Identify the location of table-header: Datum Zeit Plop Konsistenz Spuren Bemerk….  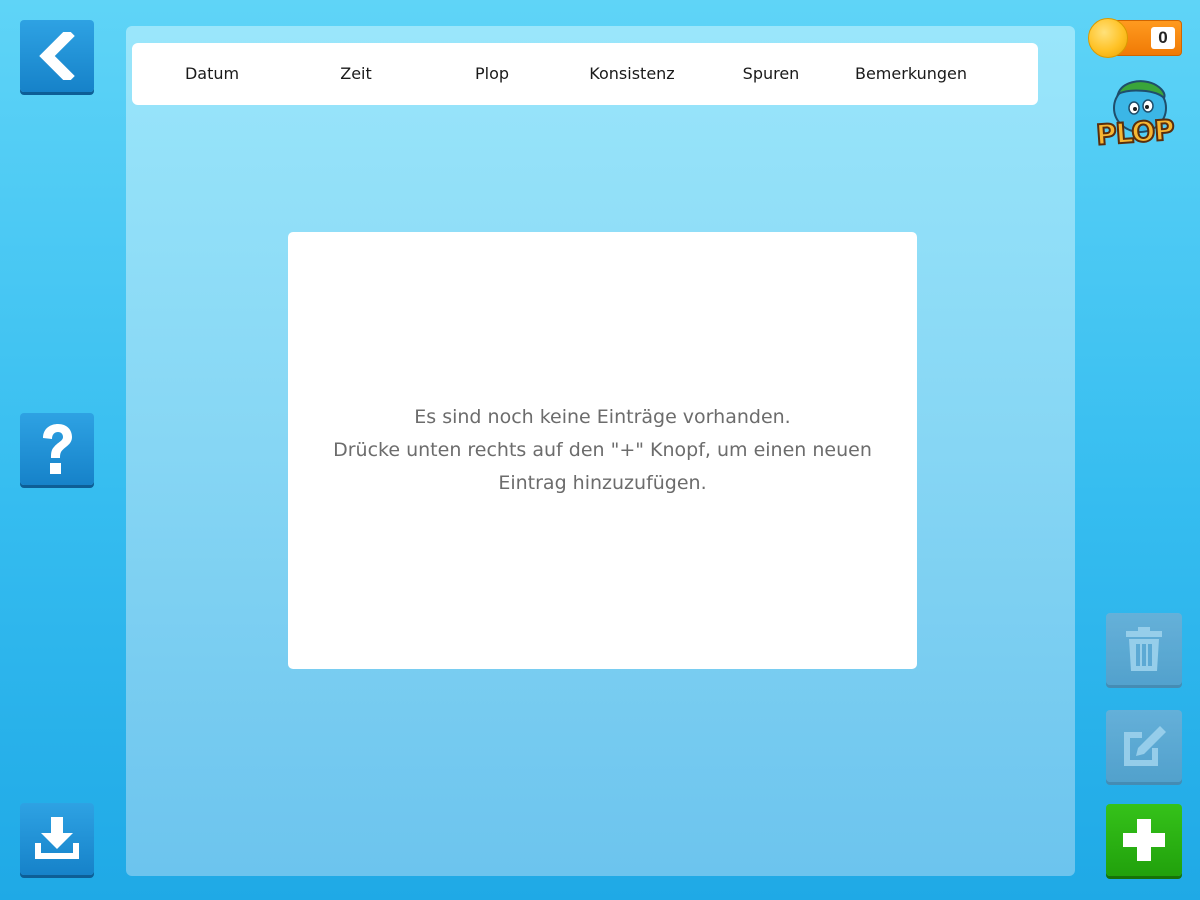
(585, 74).